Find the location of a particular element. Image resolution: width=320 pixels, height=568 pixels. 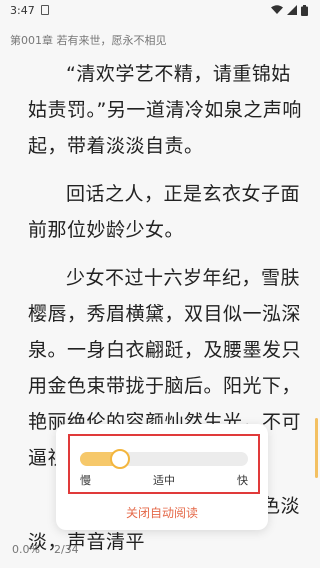

paragraph: “清欢学艺不精，请重锦姑姑责罚。”另一道清冷如泉之声响起，带着淡淡自责。 is located at coordinates (165, 110).